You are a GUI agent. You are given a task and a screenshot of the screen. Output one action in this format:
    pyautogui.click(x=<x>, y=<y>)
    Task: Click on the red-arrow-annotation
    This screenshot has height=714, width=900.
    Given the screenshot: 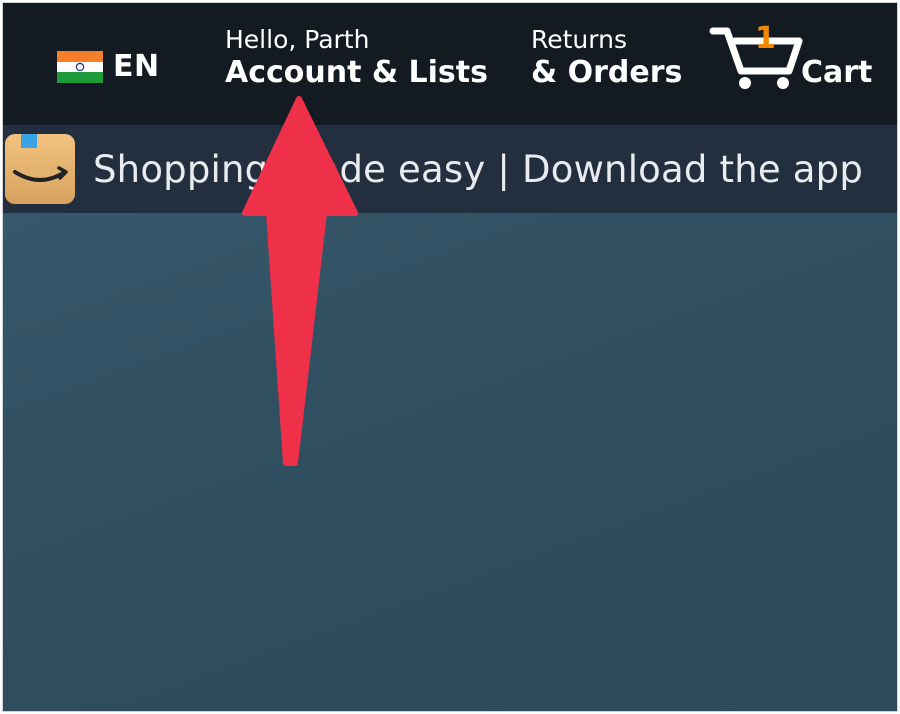 What is the action you would take?
    pyautogui.click(x=300, y=281)
    